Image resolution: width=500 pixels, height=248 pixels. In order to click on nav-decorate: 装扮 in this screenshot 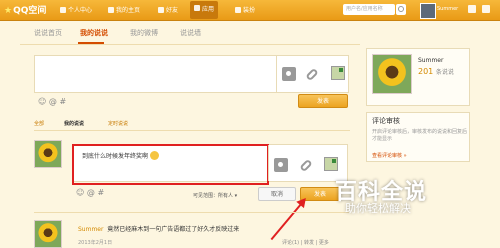, I will do `click(245, 9)`.